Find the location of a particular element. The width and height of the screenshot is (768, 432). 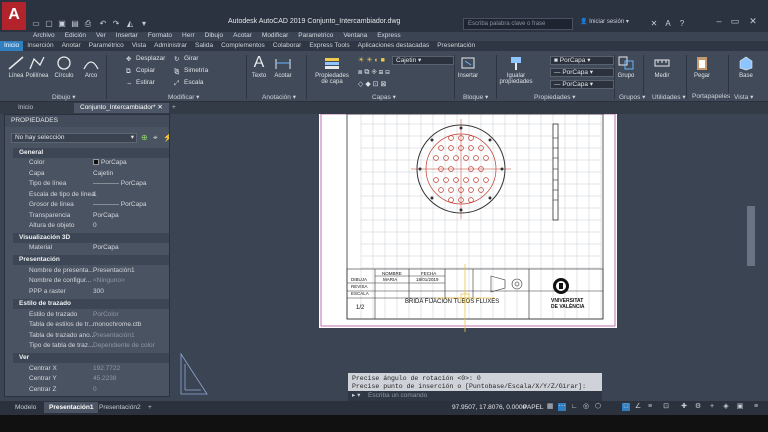

selection-dropdown: No hay selección ▾ is located at coordinates (74, 138).